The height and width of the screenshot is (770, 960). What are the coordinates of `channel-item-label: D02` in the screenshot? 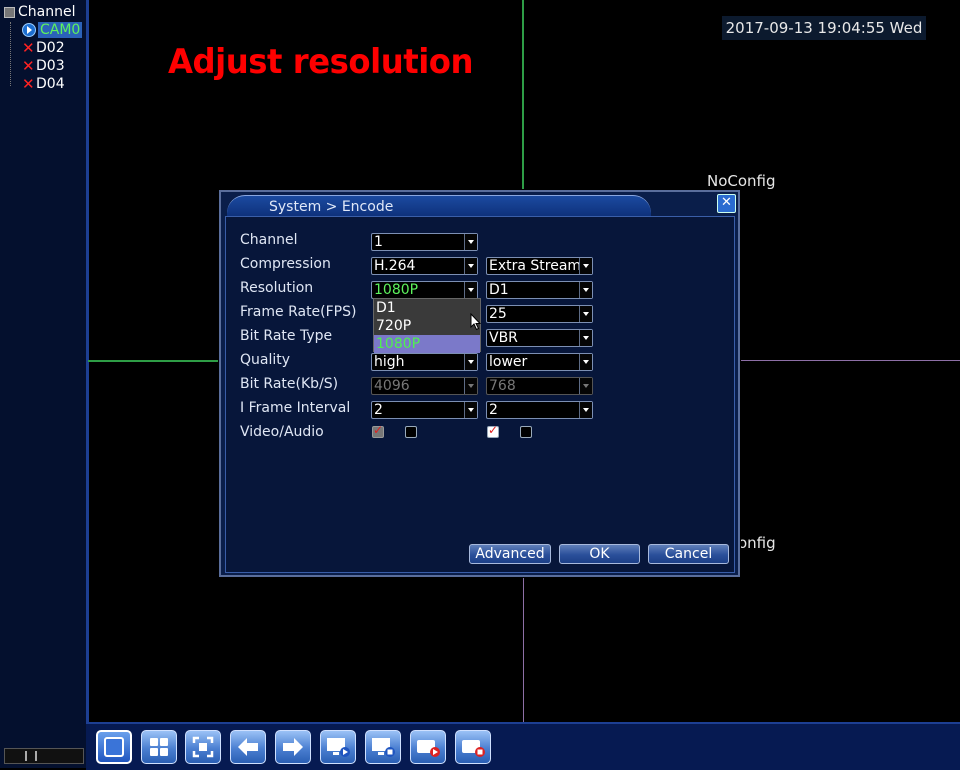 It's located at (50, 48).